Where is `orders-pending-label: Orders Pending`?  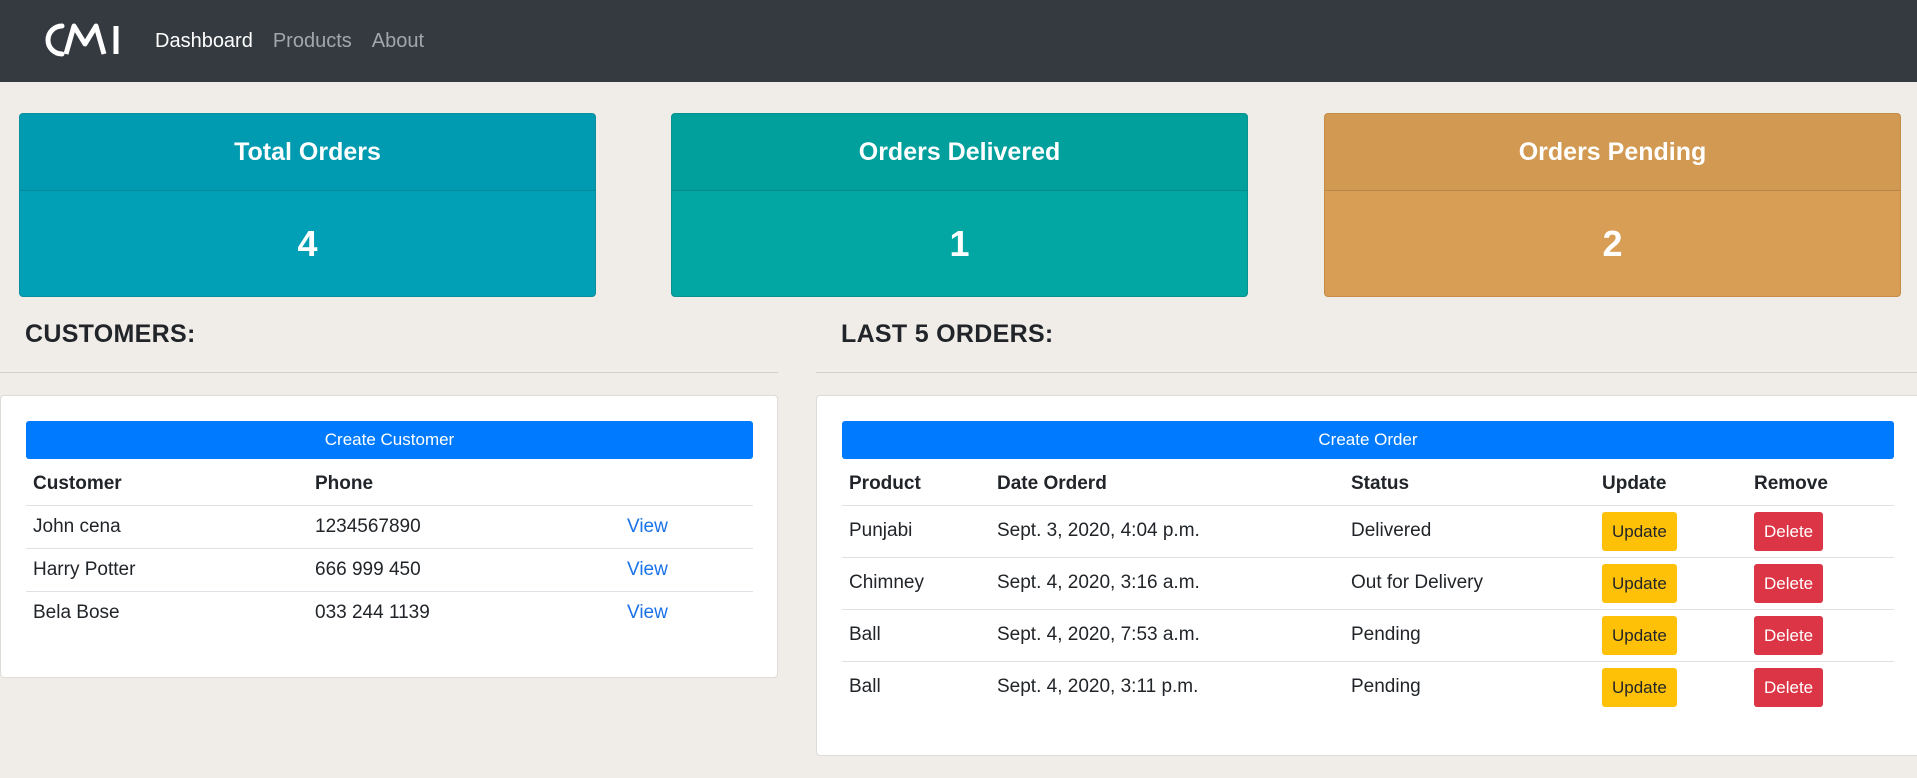 orders-pending-label: Orders Pending is located at coordinates (1612, 152).